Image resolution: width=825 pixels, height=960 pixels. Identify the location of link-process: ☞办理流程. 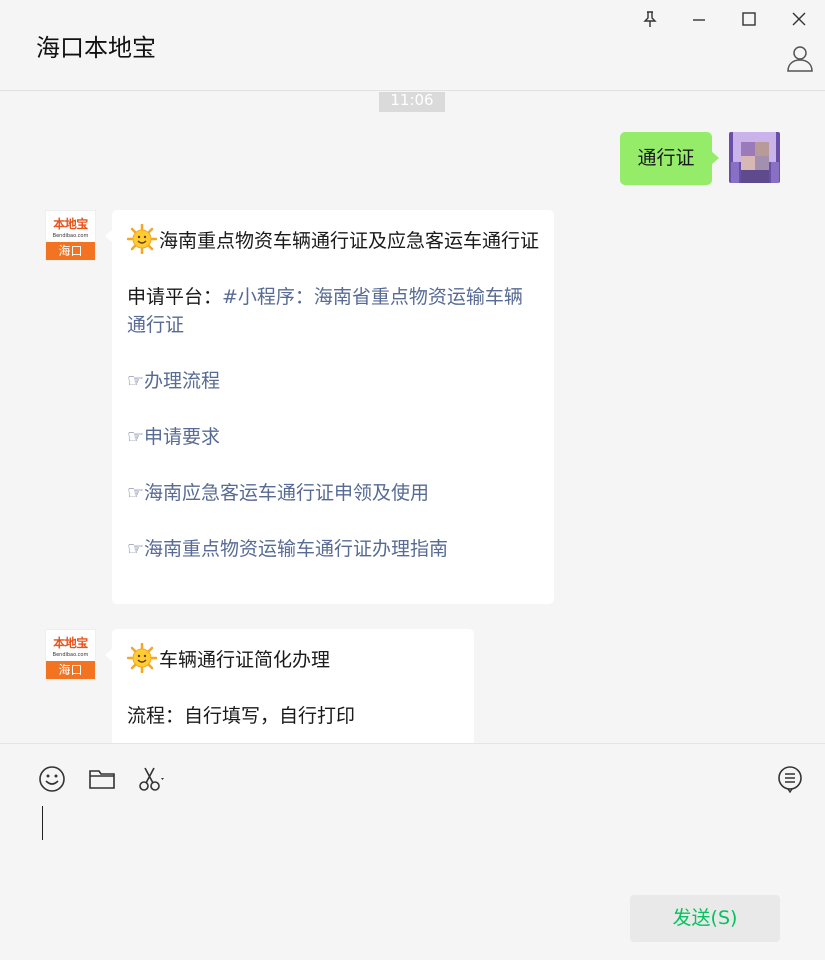
(333, 381).